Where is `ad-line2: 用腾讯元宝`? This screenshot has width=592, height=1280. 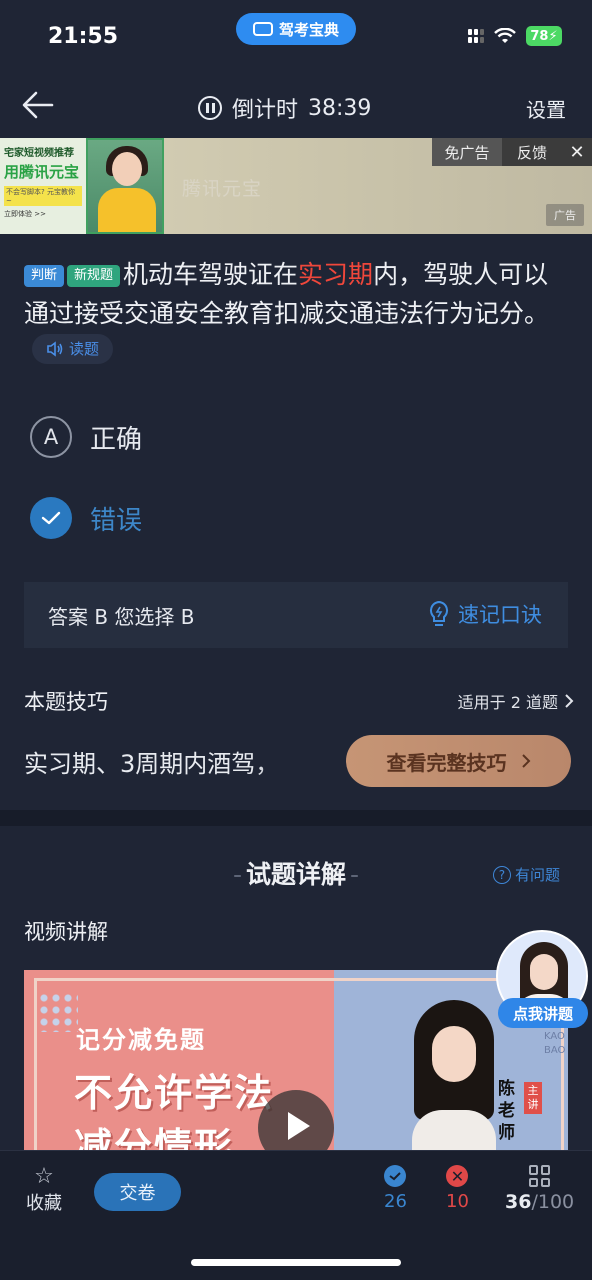 ad-line2: 用腾讯元宝 is located at coordinates (42, 172).